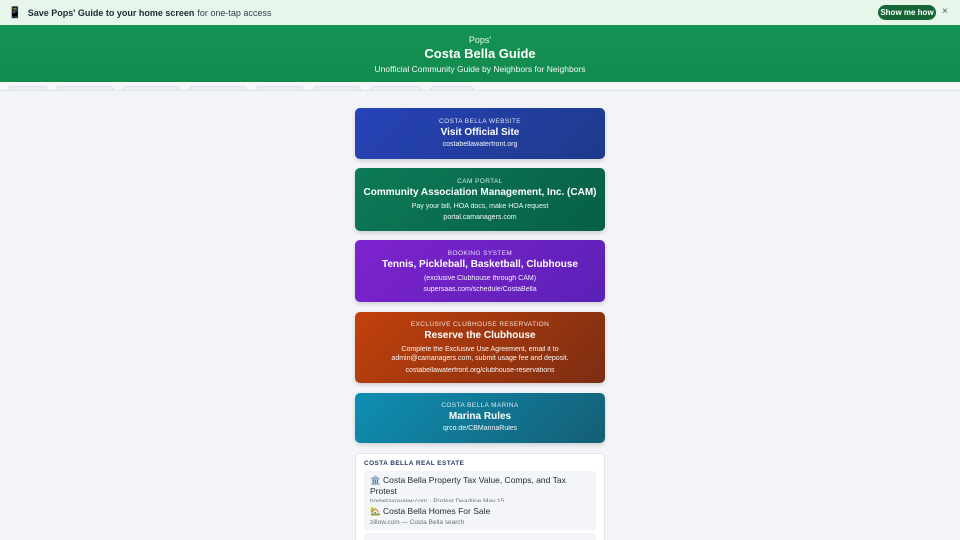 Image resolution: width=960 pixels, height=540 pixels. I want to click on card-url: supersaas.com/schedule/CostaBella, so click(480, 290).